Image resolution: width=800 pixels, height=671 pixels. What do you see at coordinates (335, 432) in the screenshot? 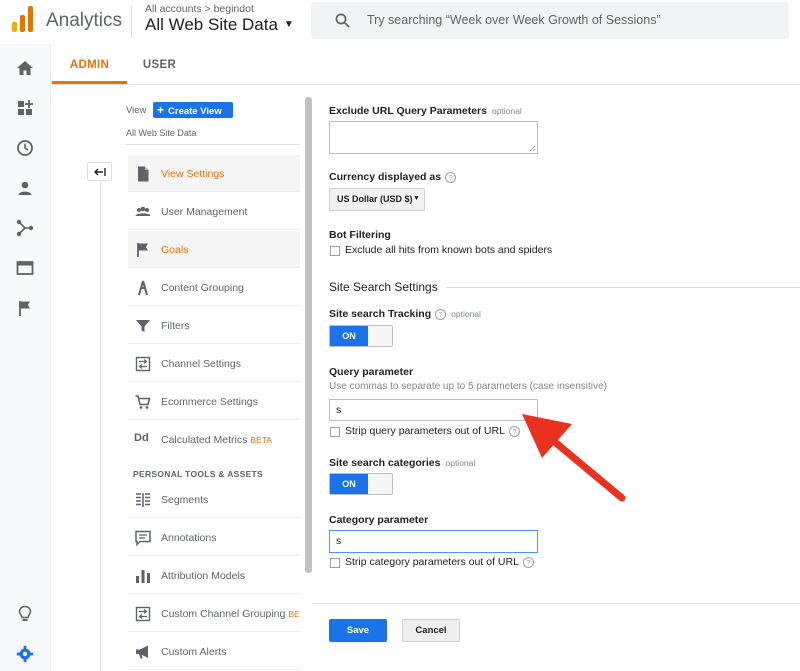
I see `strip-query-checkbox` at bounding box center [335, 432].